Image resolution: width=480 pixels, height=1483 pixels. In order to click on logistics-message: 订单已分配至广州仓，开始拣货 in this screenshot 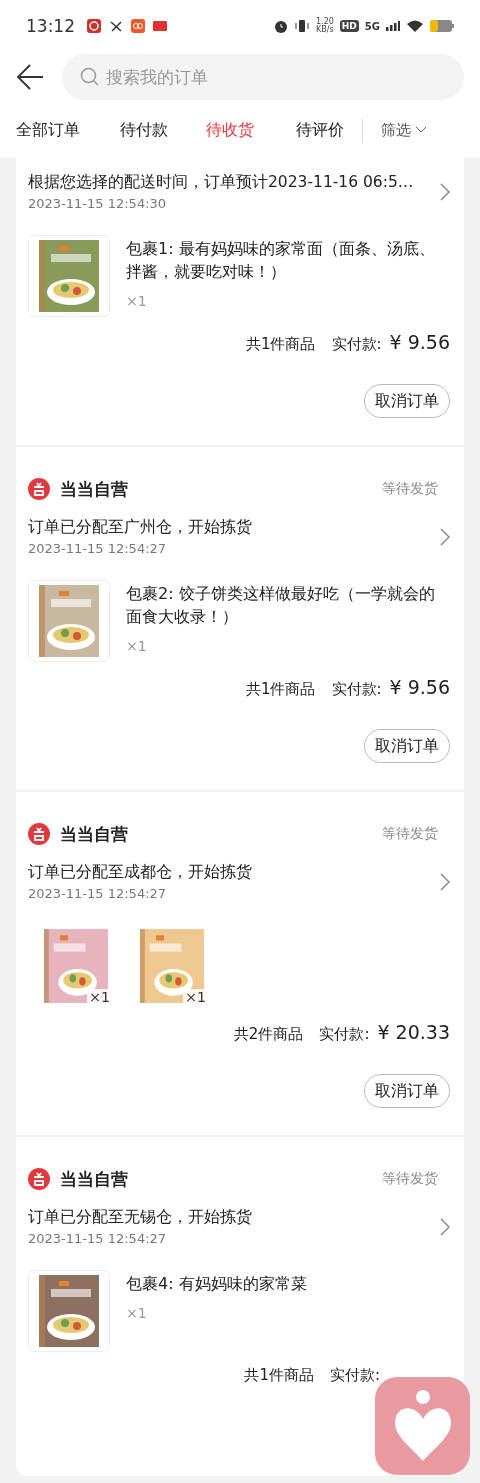, I will do `click(140, 527)`.